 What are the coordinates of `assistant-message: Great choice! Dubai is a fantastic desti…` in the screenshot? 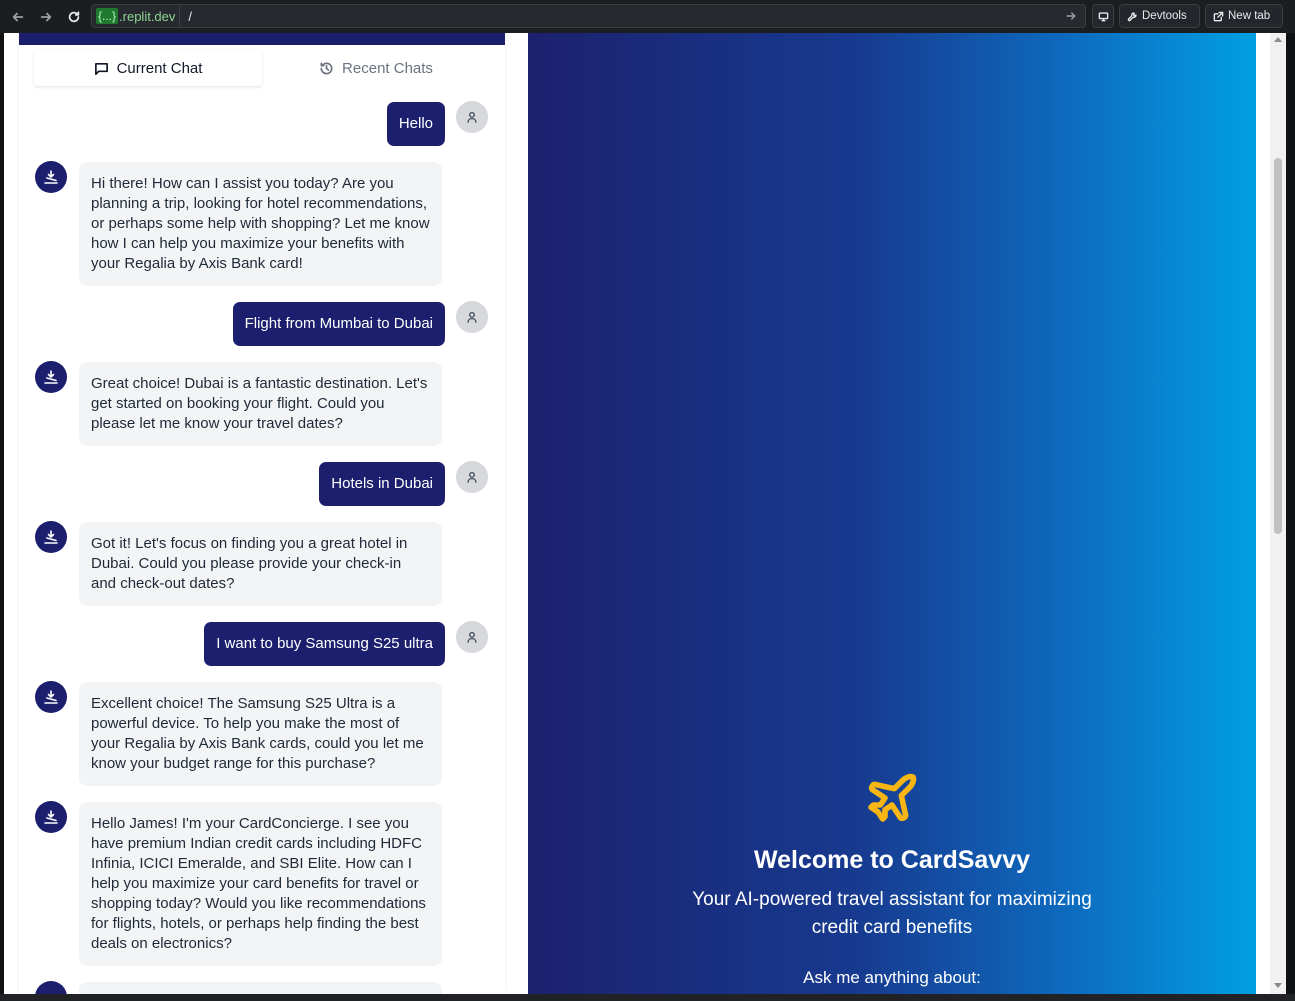 It's located at (260, 404).